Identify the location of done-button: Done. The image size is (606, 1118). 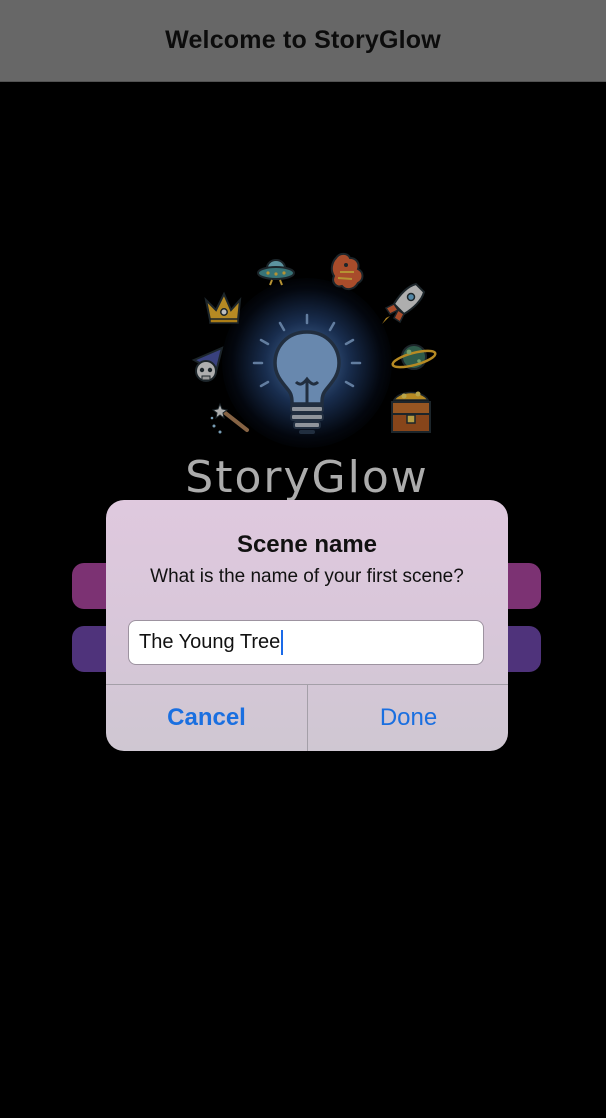
(408, 718).